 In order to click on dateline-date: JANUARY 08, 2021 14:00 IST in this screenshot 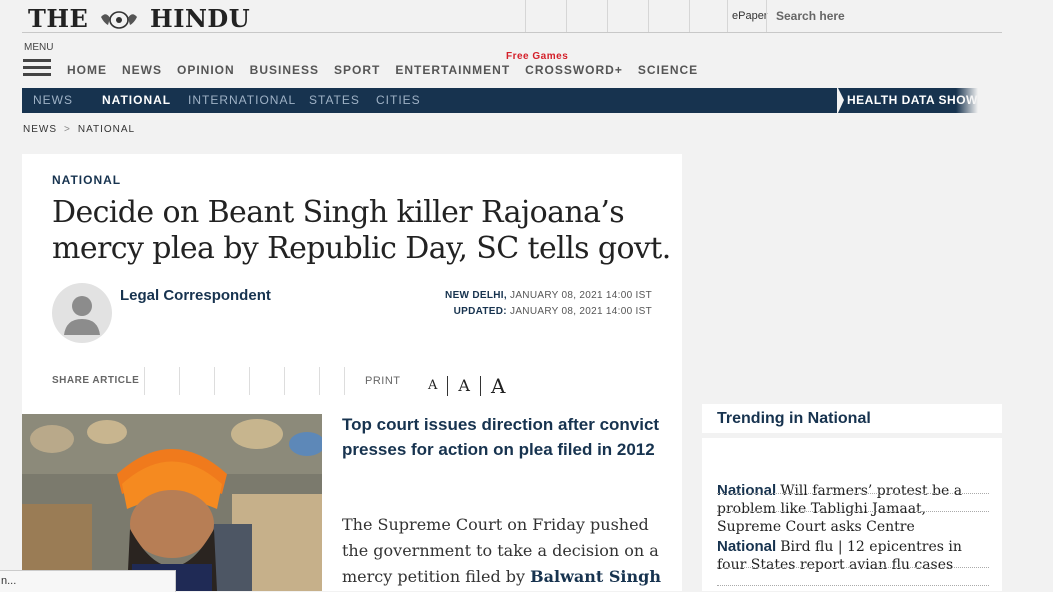, I will do `click(581, 295)`.